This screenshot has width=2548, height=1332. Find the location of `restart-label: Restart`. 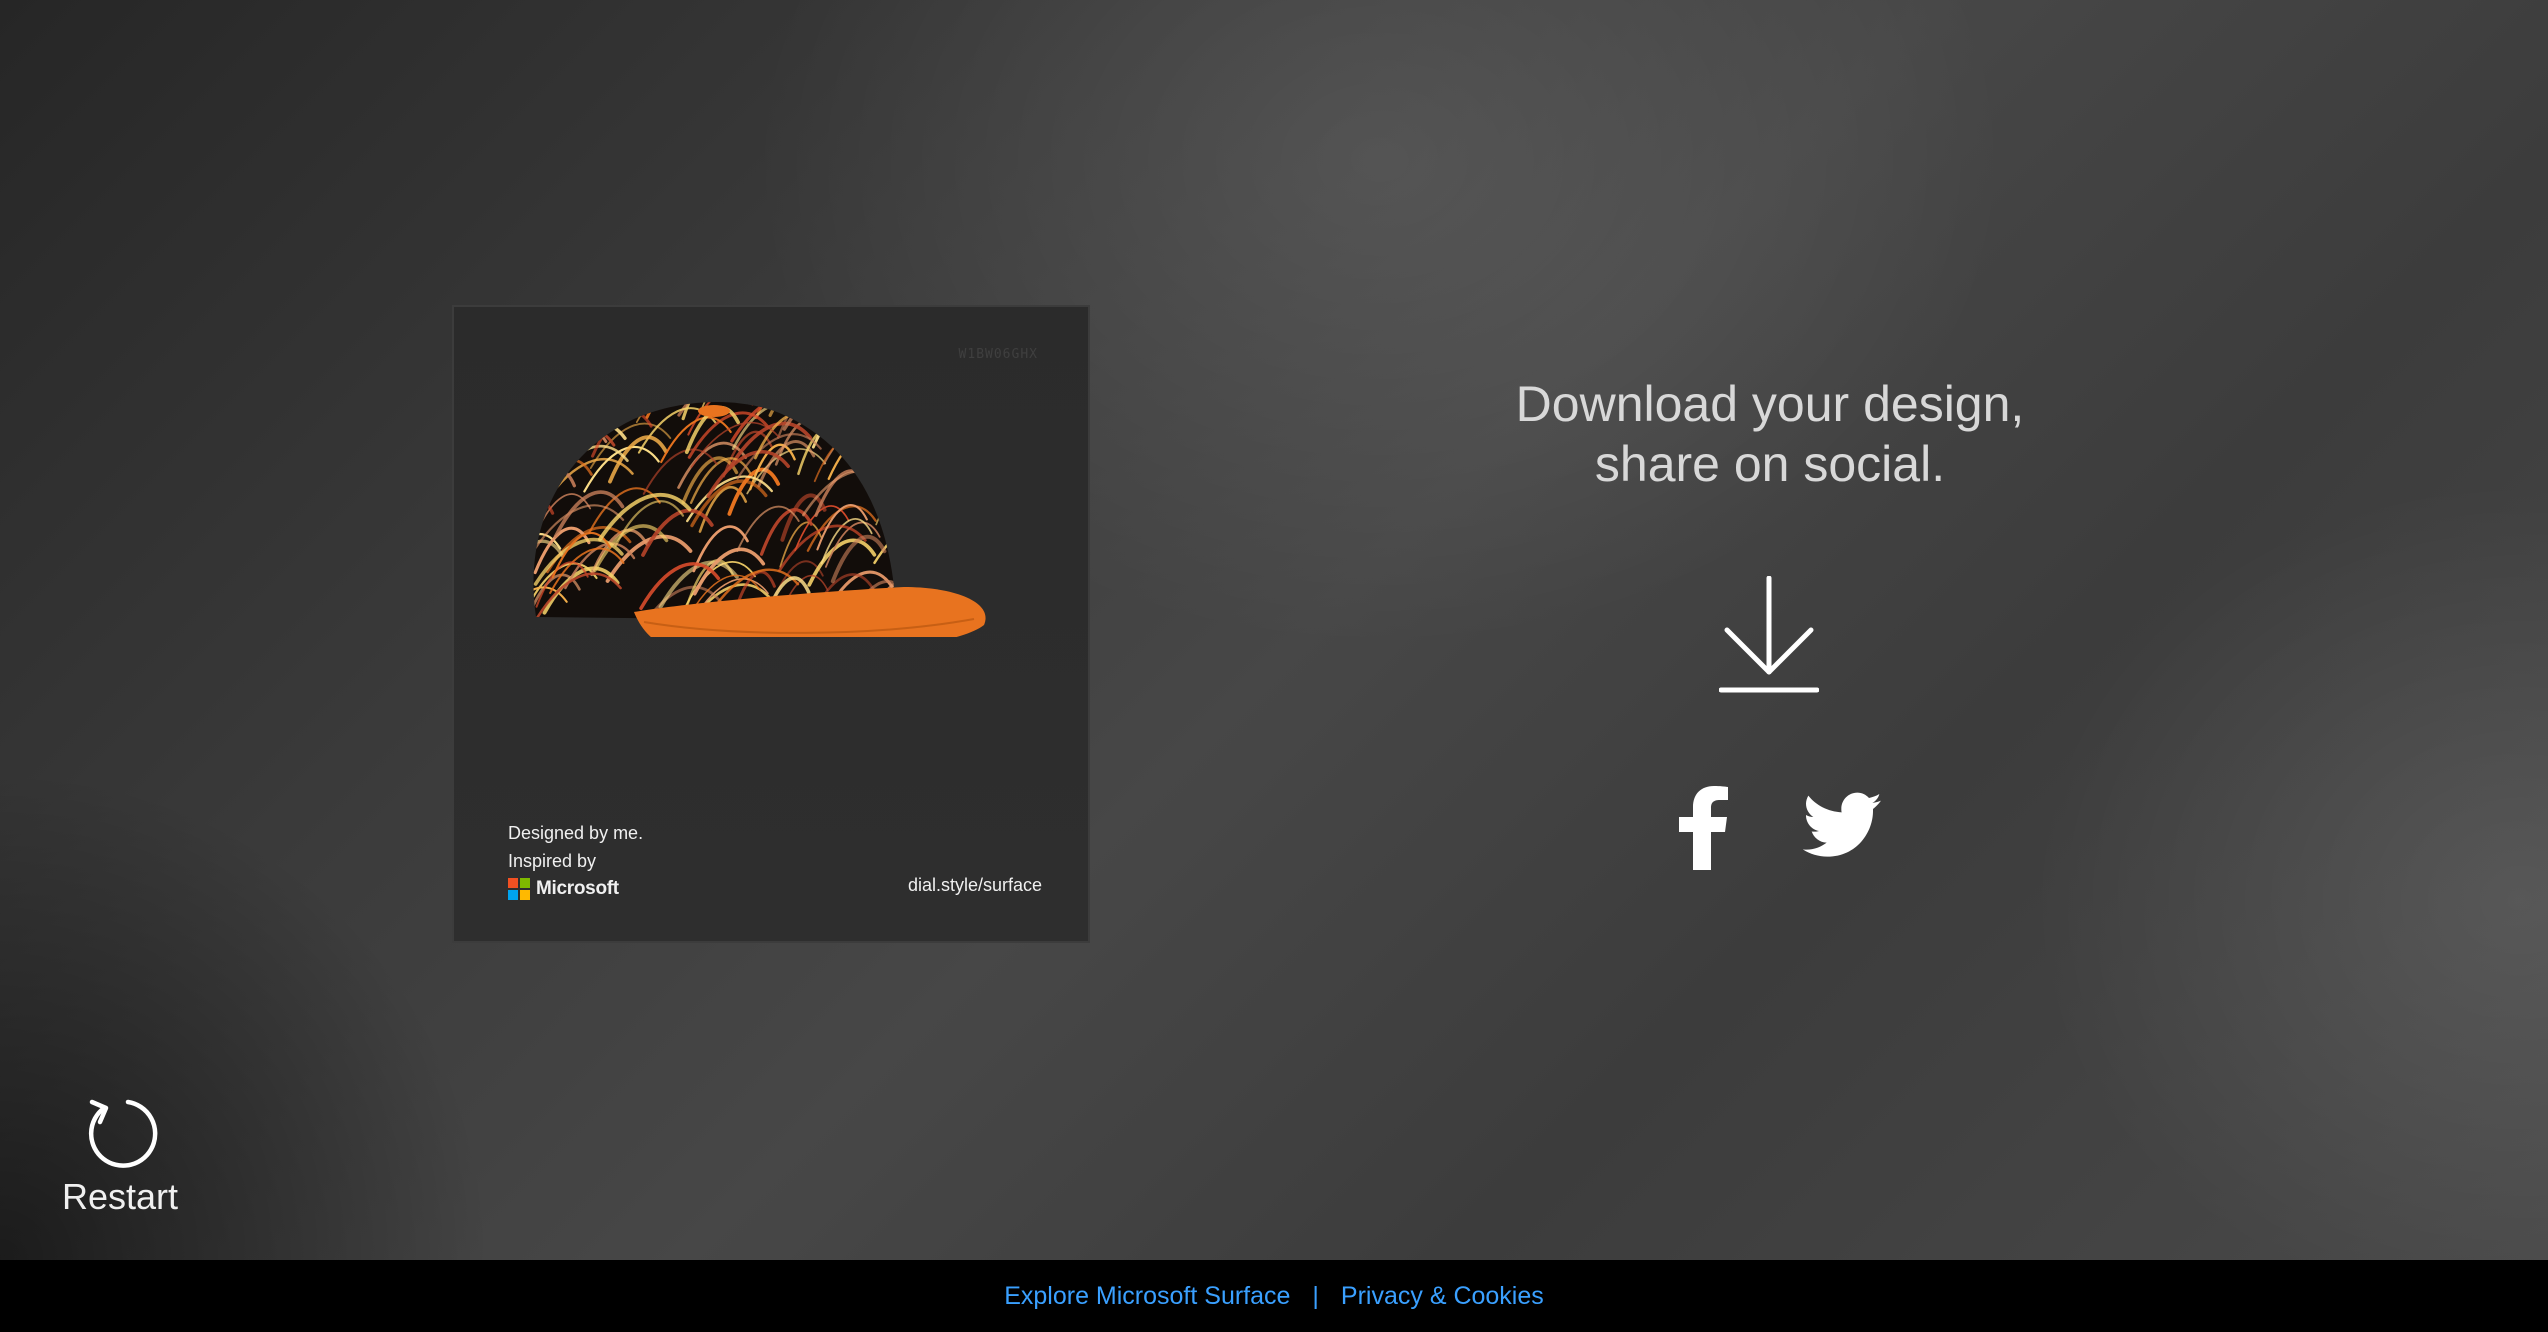

restart-label: Restart is located at coordinates (120, 1196).